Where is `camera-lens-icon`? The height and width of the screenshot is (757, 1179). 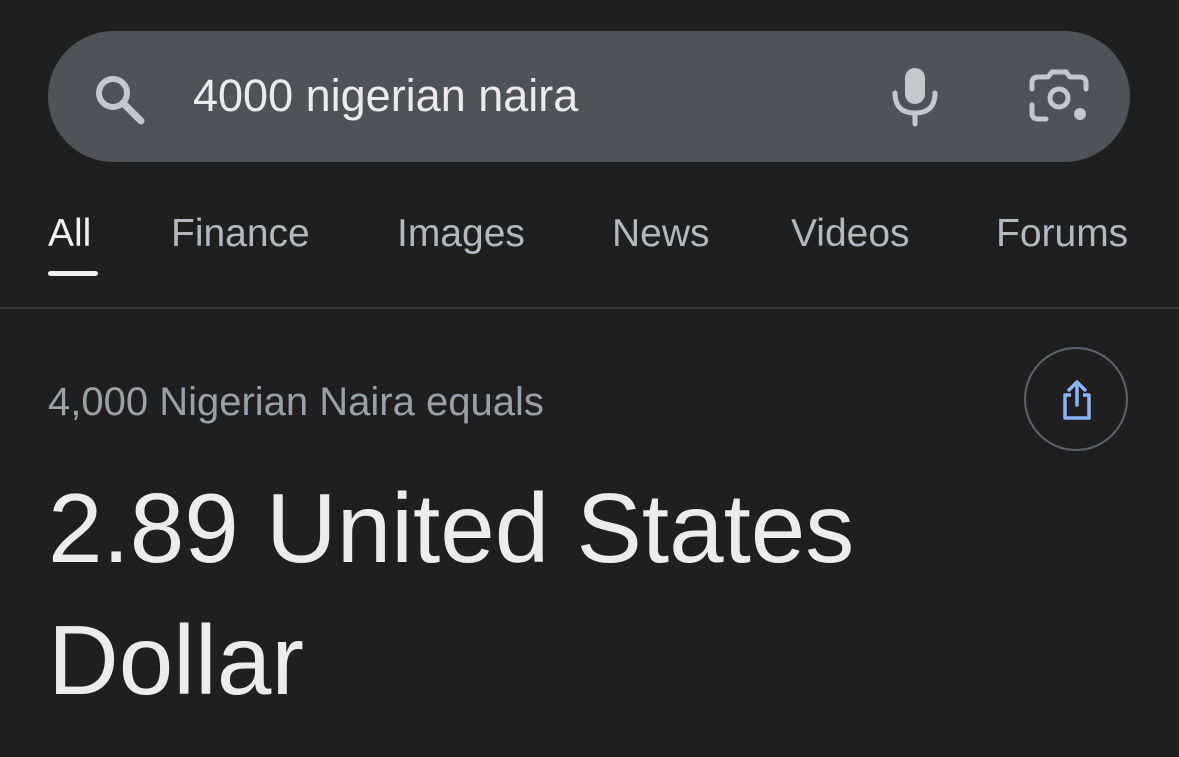 camera-lens-icon is located at coordinates (1059, 98).